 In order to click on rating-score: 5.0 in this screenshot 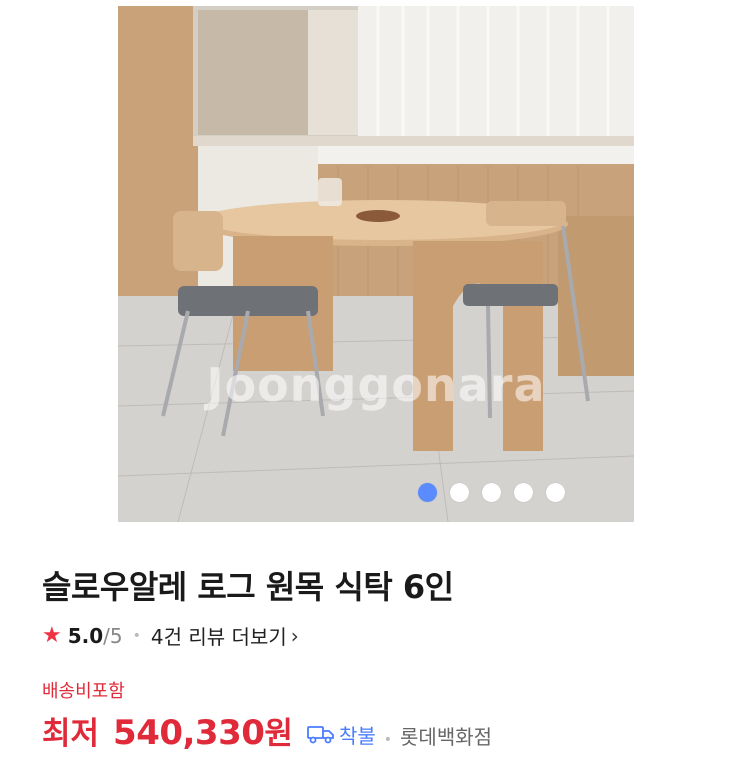, I will do `click(85, 635)`.